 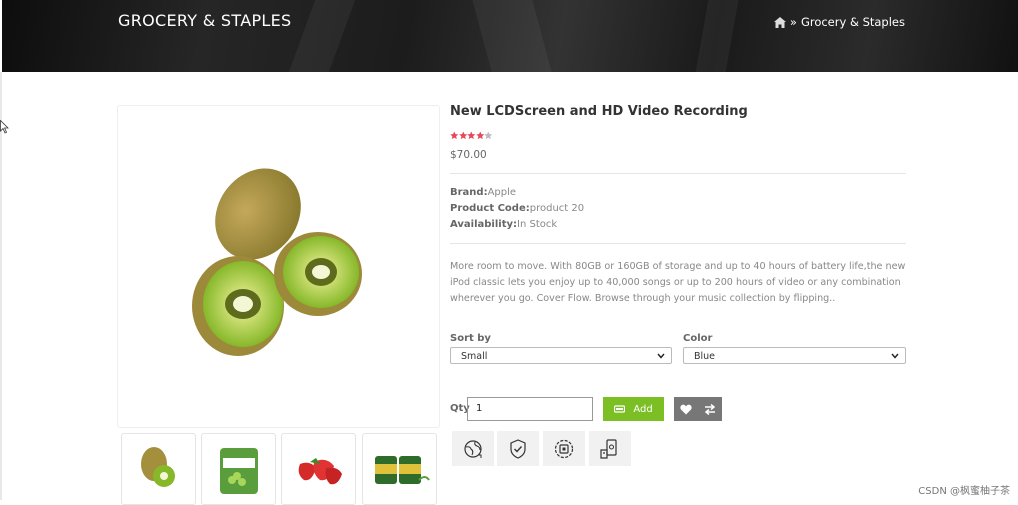 What do you see at coordinates (4, 127) in the screenshot?
I see `mouse-cursor-icon` at bounding box center [4, 127].